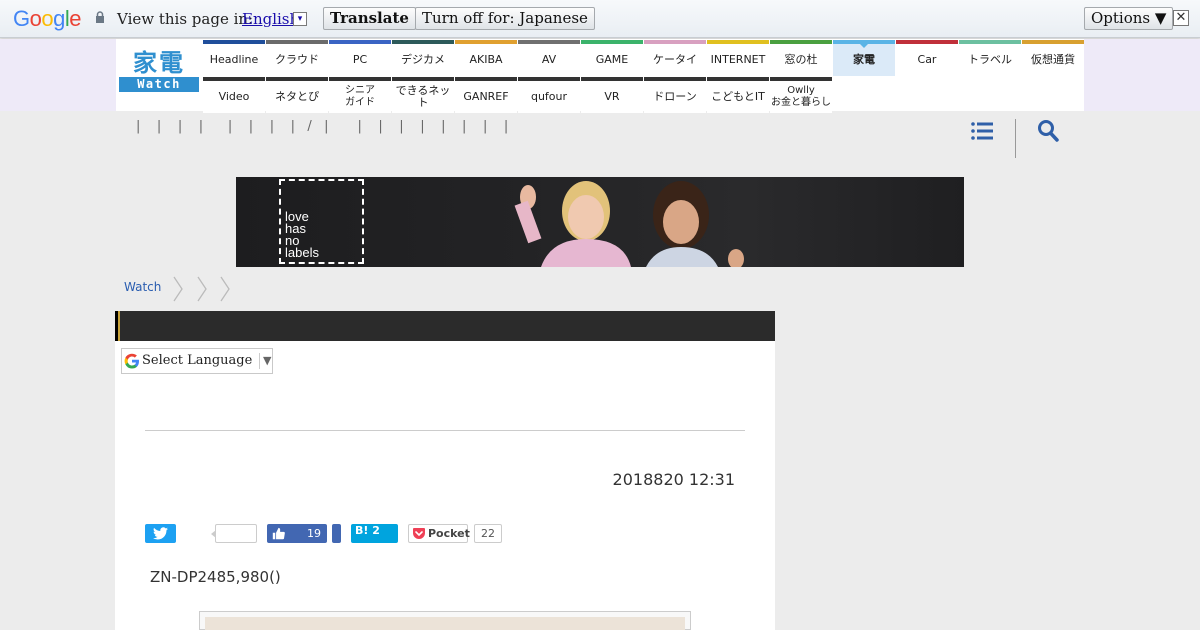  I want to click on language-link: English, so click(270, 19).